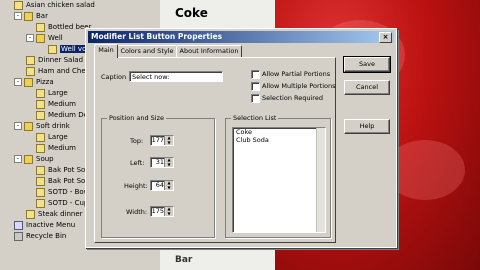  What do you see at coordinates (137, 141) in the screenshot?
I see `top-label: Top:` at bounding box center [137, 141].